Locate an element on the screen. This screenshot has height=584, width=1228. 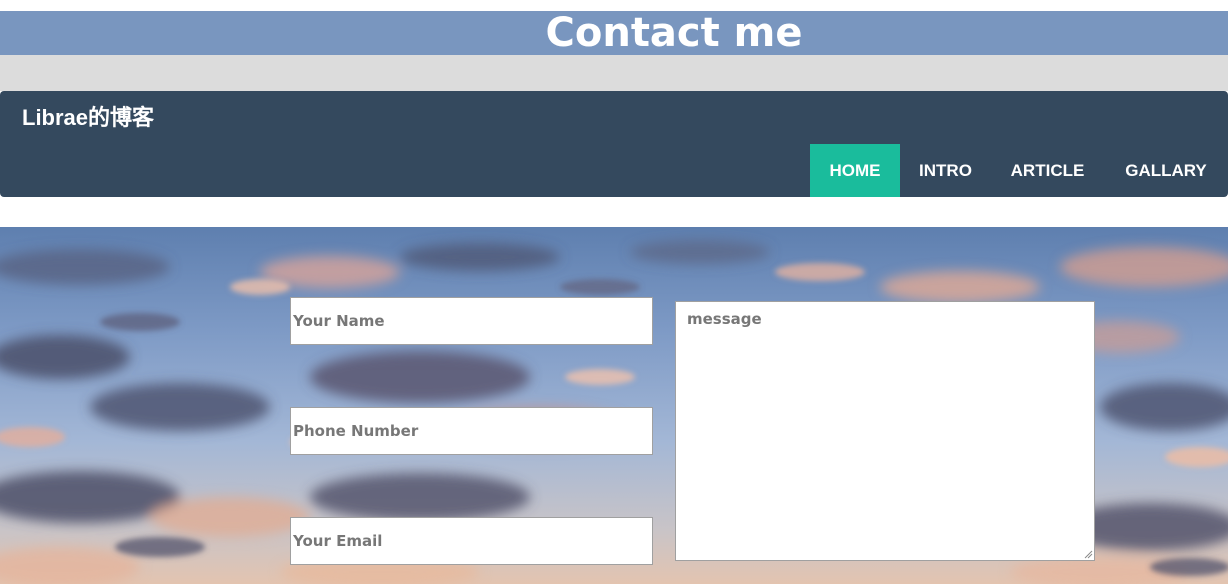
page-title: Contact me is located at coordinates (674, 33).